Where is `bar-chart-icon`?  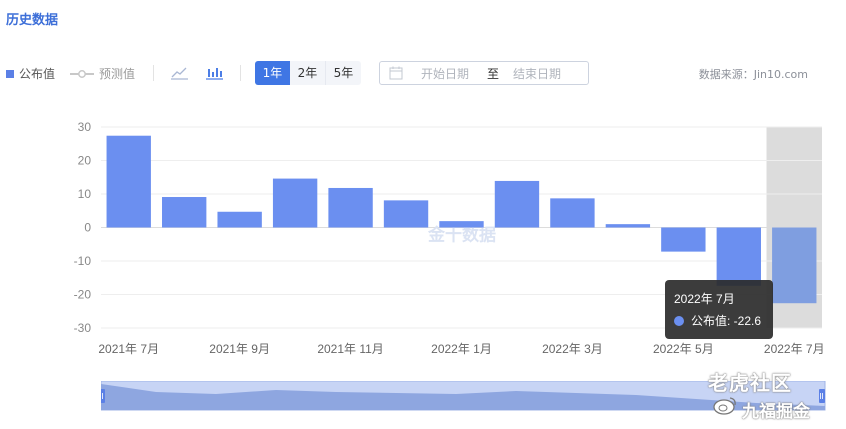
bar-chart-icon is located at coordinates (214, 74).